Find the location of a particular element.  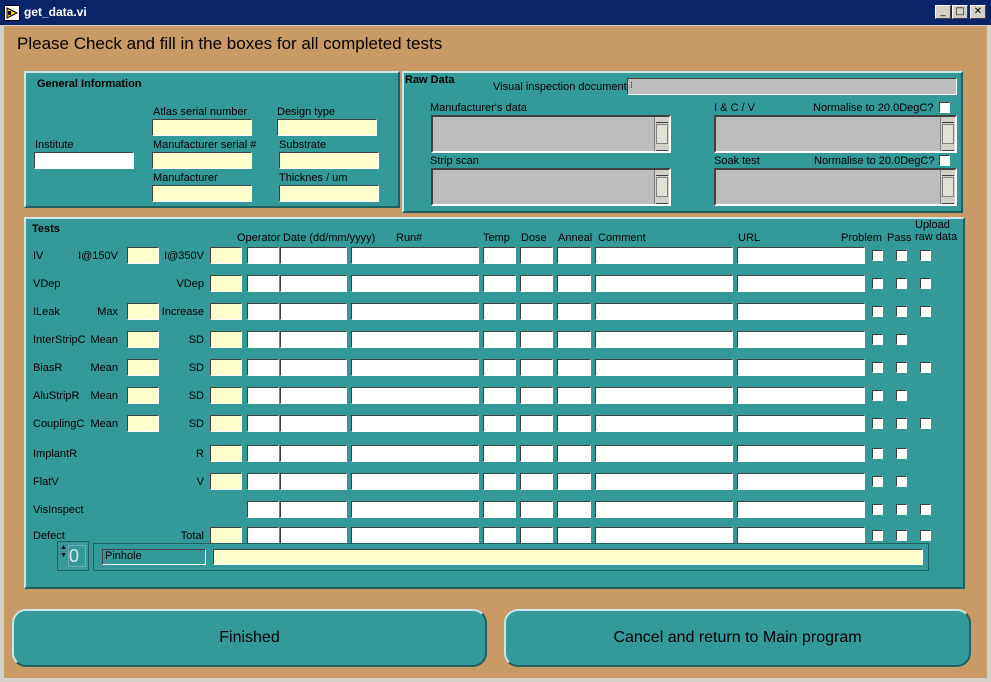

defect-type-label: Pinhole is located at coordinates (123, 556).